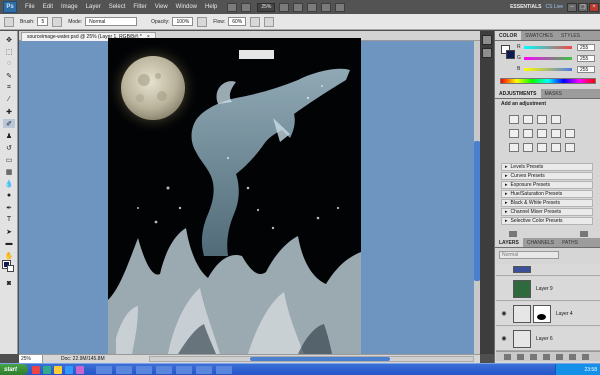  I want to click on hand-tool-icon: ✋, so click(9, 255).